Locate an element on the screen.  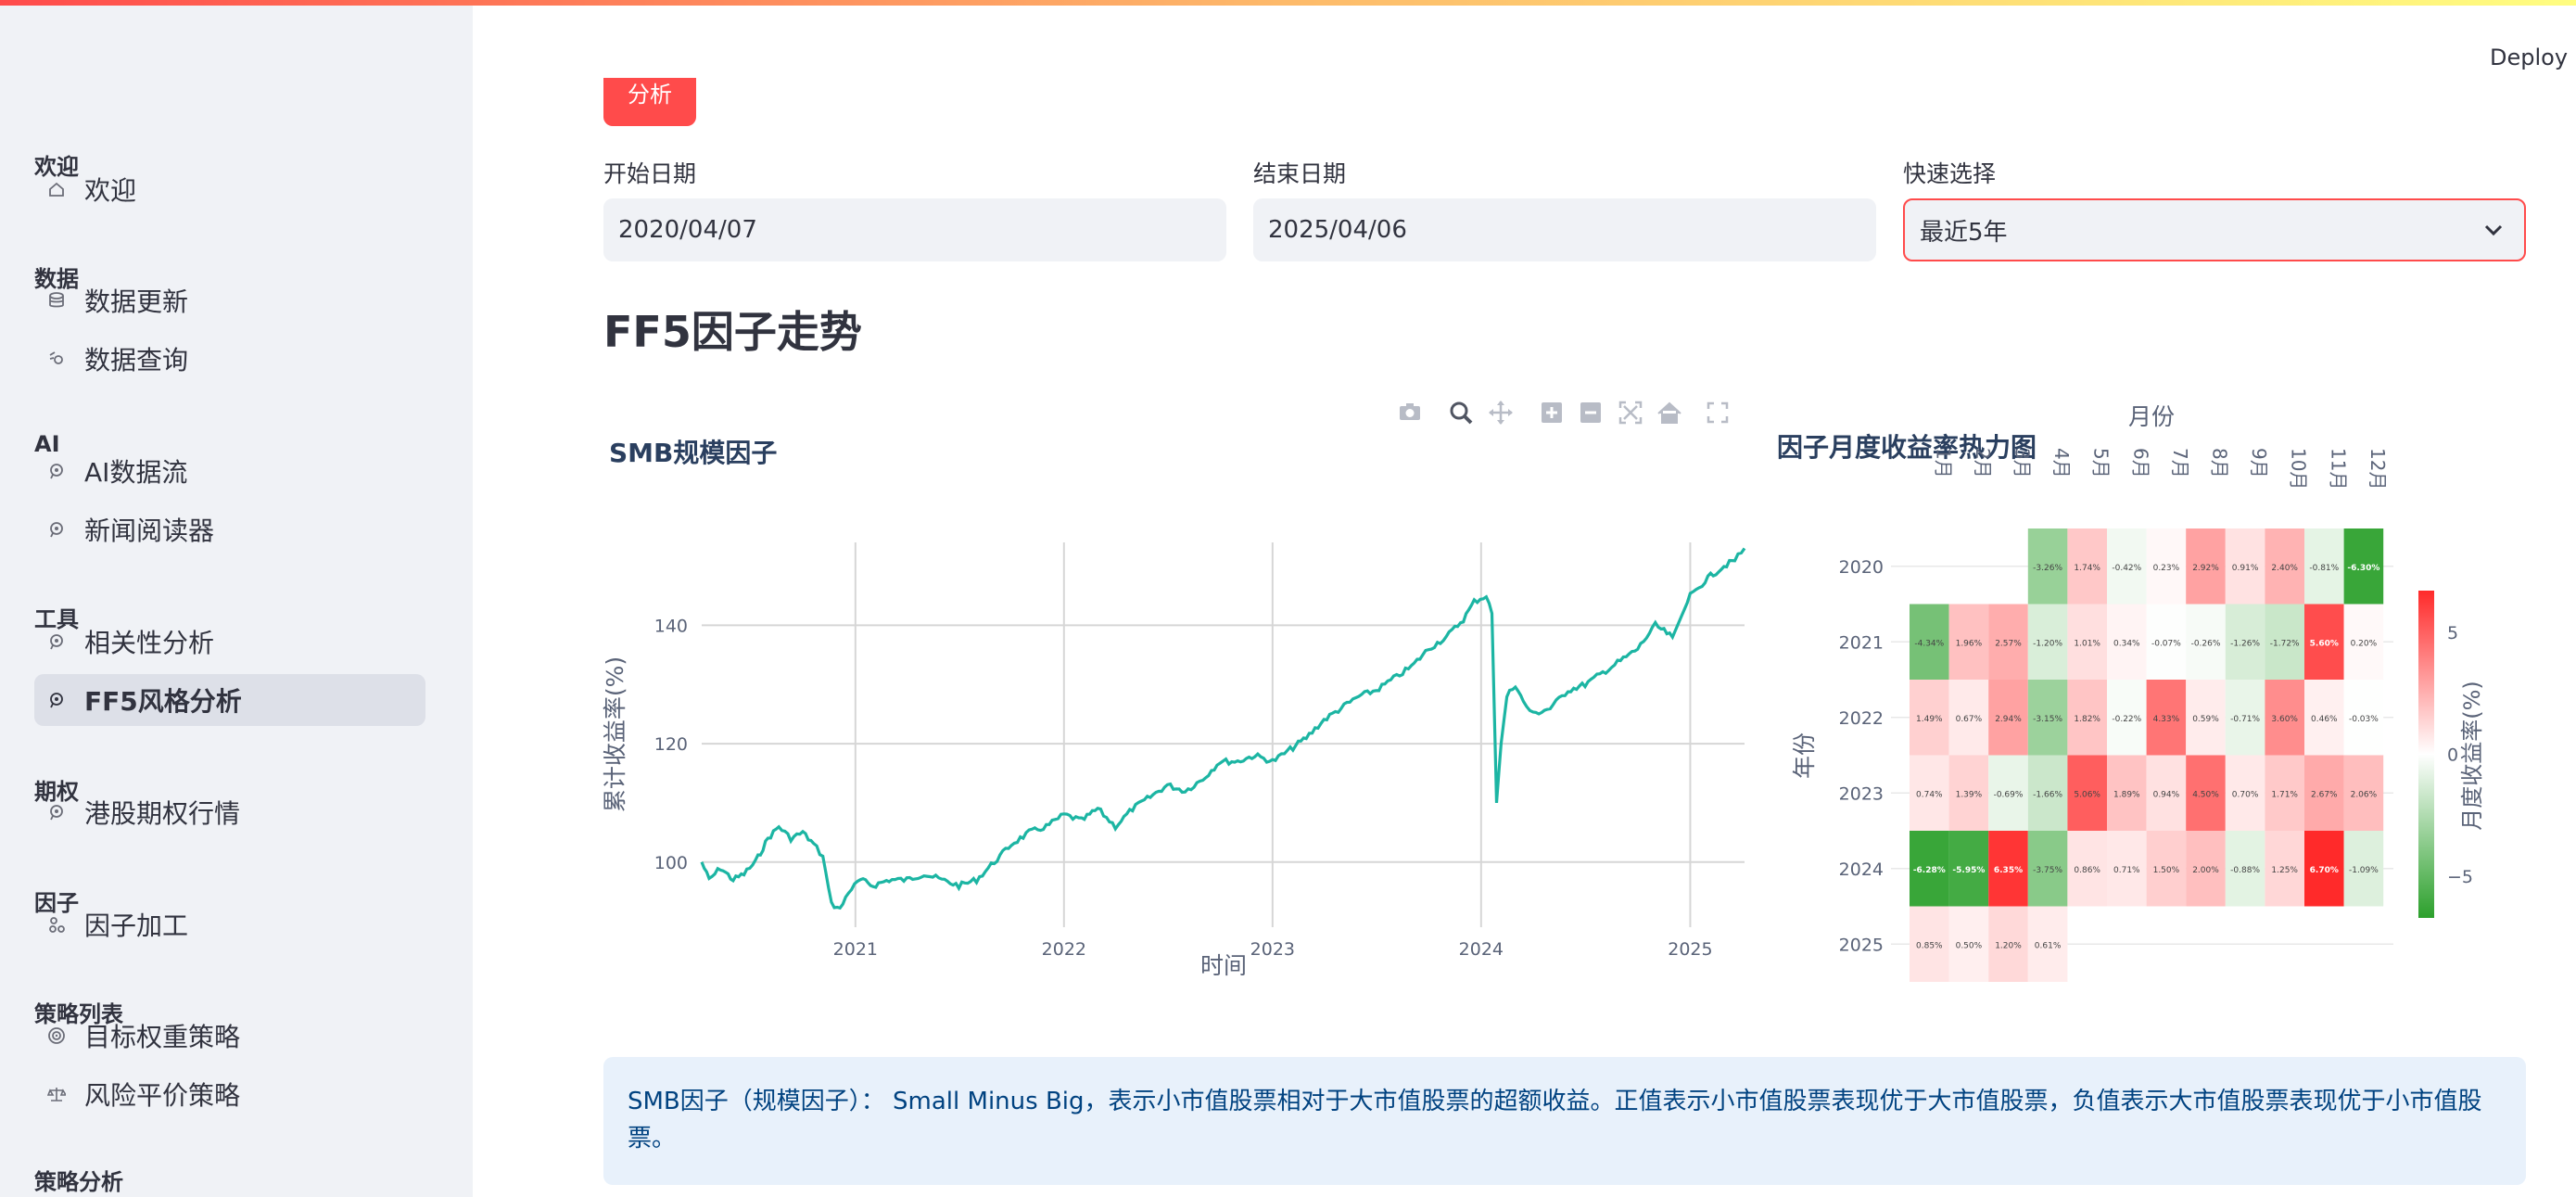
sidebar-item: 港股期权行情 is located at coordinates (229, 812).